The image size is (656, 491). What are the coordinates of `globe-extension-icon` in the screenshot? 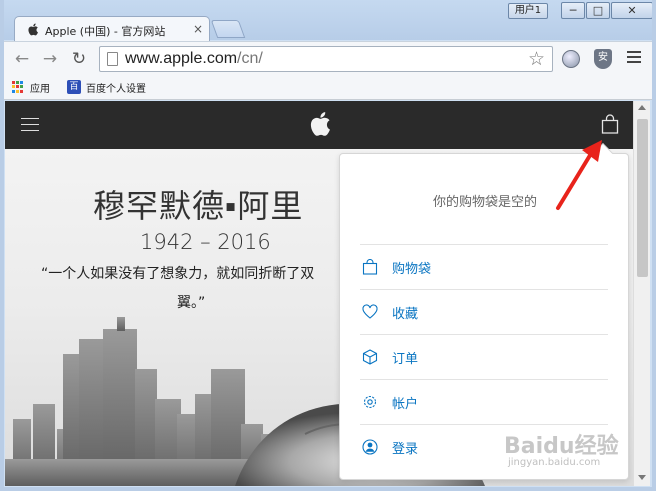 It's located at (571, 59).